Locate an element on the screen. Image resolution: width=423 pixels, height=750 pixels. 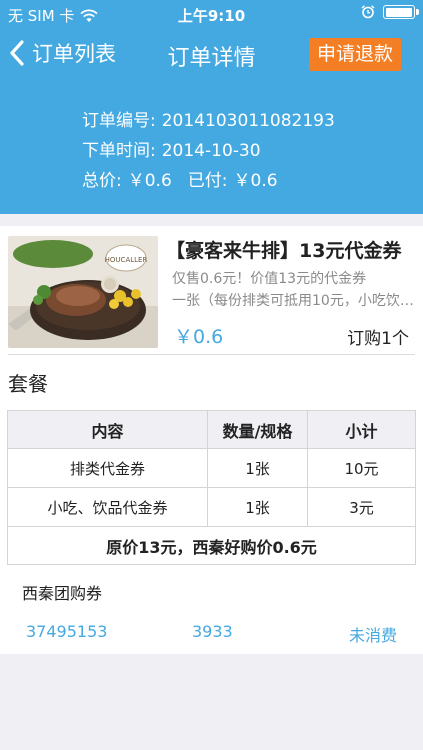
restaurant-logo-text: HOUCALLER is located at coordinates (126, 260).